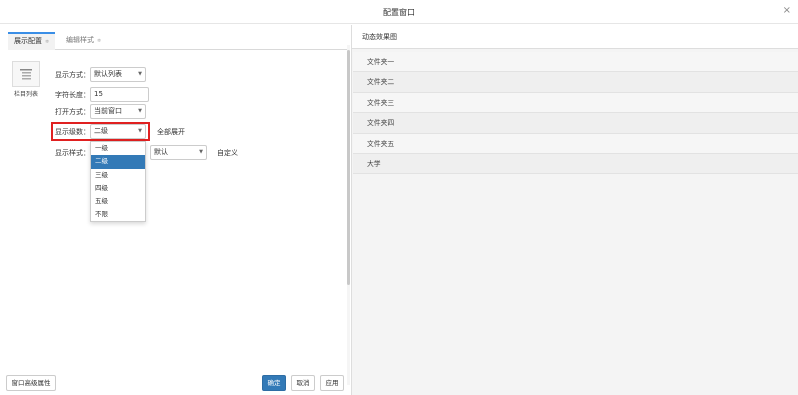 This screenshot has width=798, height=395. I want to click on display-mode-value: 默认列表, so click(108, 74).